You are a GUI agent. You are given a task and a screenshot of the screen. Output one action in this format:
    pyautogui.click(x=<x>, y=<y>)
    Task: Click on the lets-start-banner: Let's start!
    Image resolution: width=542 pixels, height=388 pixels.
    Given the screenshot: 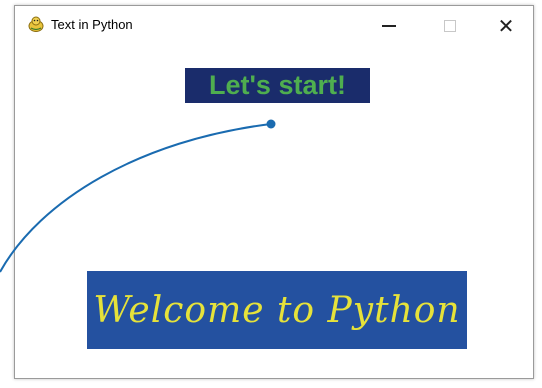 What is the action you would take?
    pyautogui.click(x=277, y=85)
    